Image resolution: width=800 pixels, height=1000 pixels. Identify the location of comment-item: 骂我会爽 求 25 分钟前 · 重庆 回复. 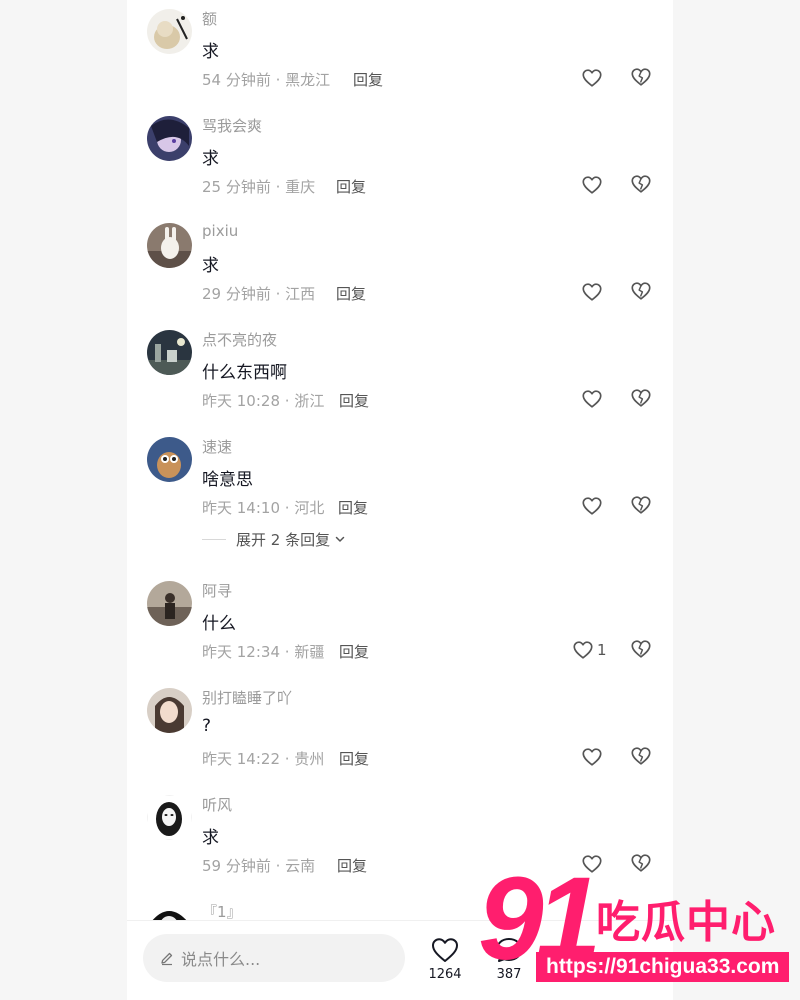
(400, 160).